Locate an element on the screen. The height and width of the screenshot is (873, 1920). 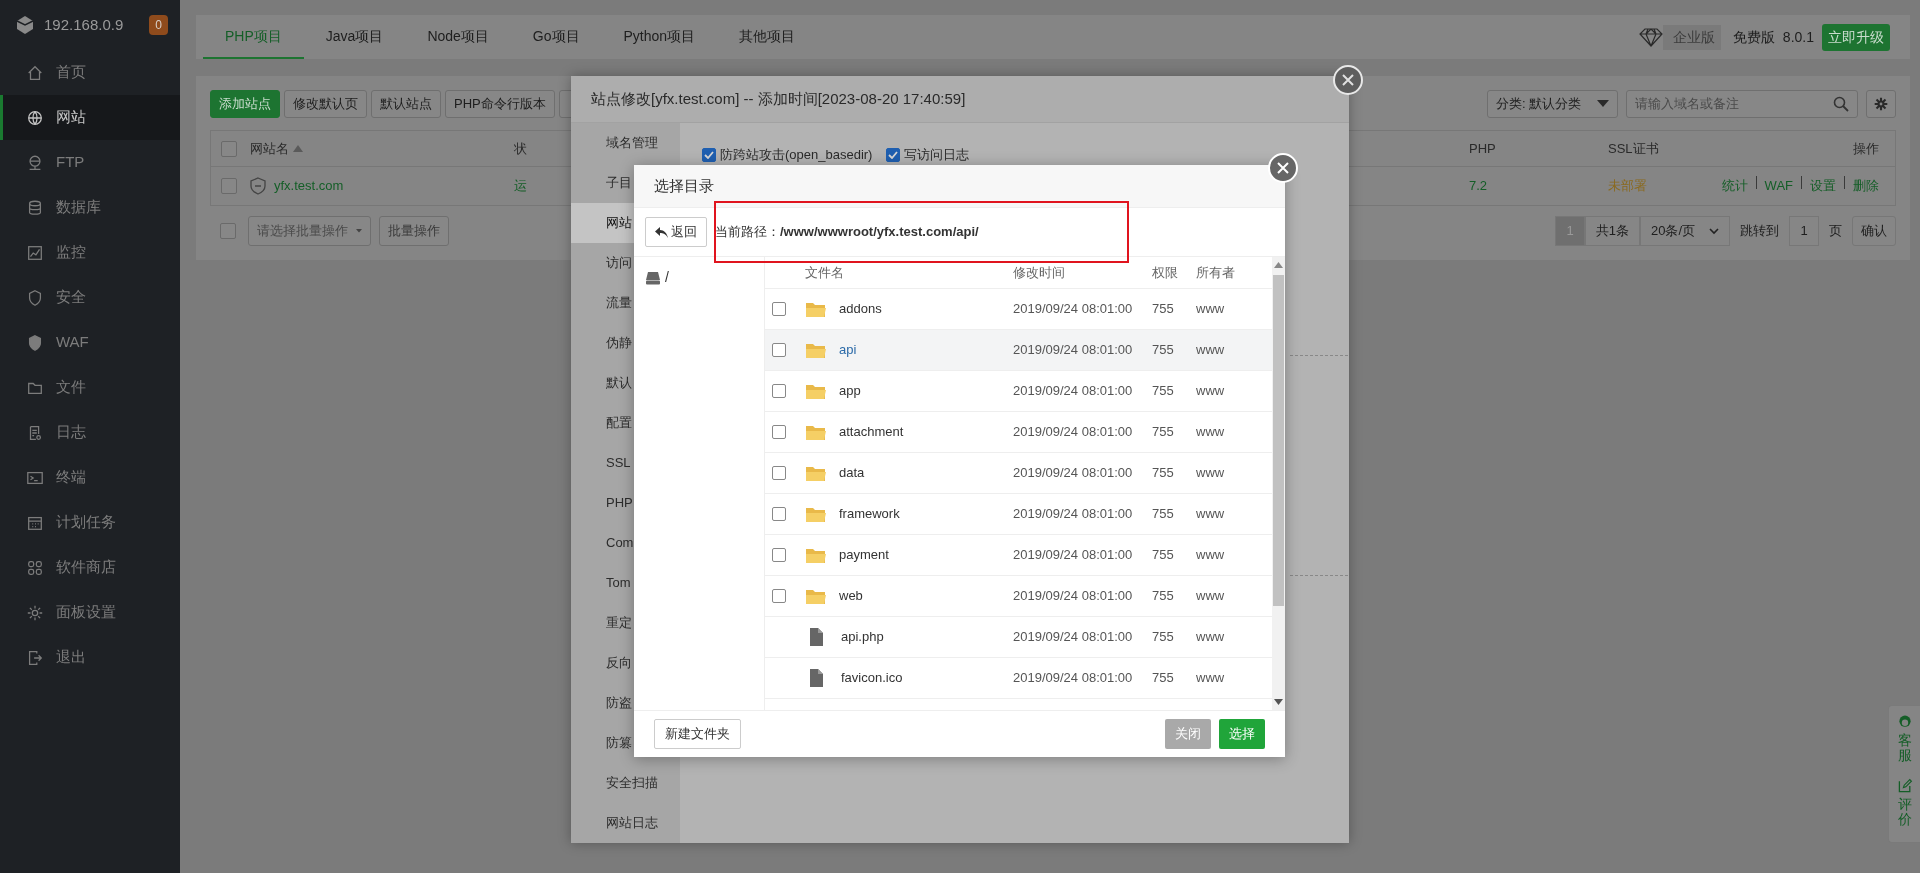
file-name: payment is located at coordinates (864, 555).